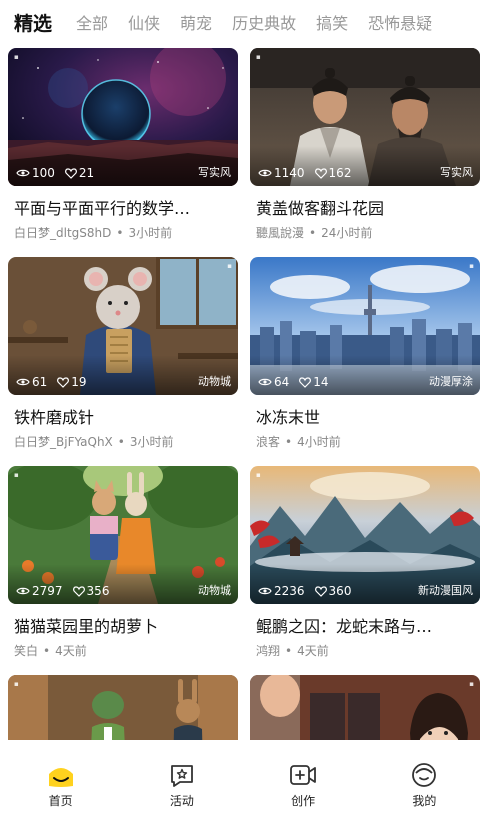  I want to click on work-title: 猫猫菜园里的胡萝卜, so click(122, 625).